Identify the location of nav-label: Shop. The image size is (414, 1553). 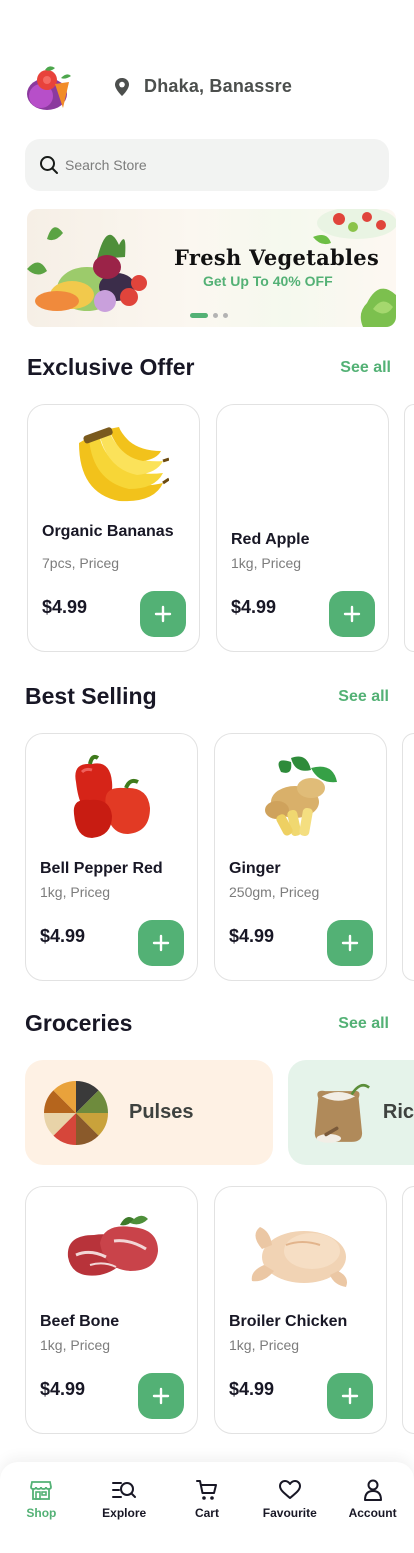
(41, 1513).